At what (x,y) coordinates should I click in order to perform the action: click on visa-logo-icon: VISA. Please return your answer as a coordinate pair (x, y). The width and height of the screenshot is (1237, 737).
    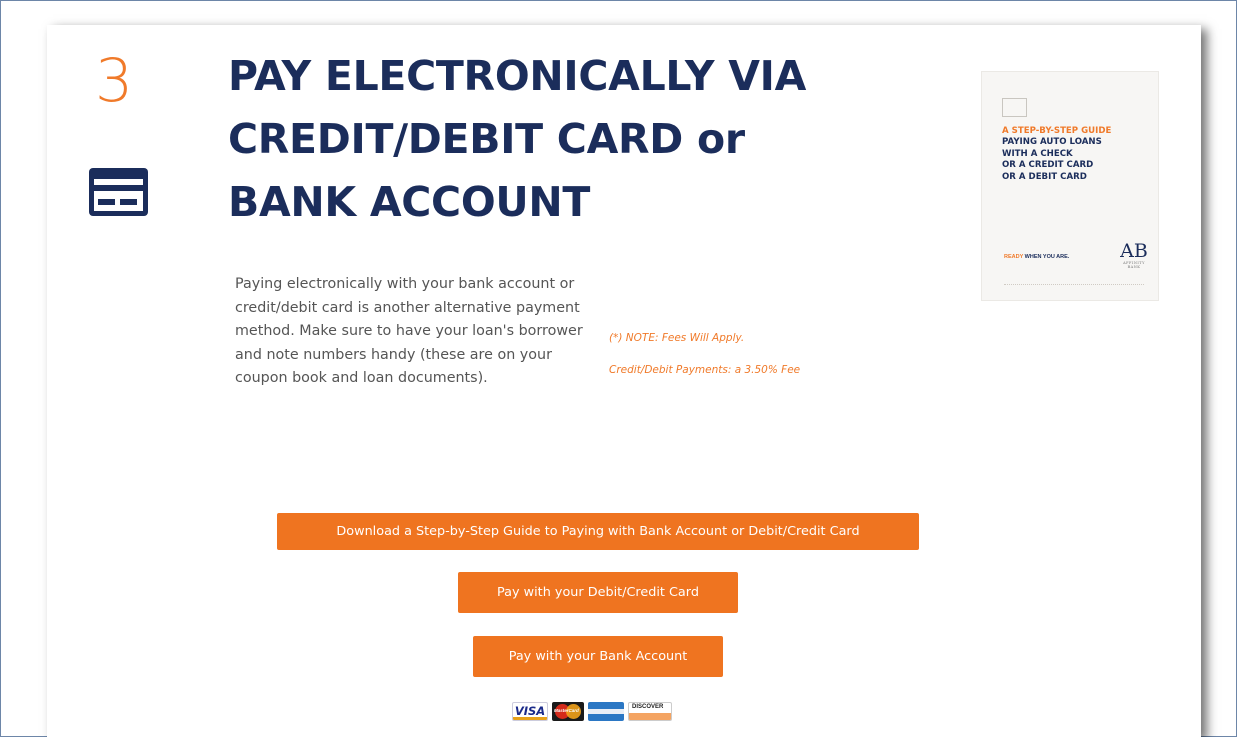
    Looking at the image, I should click on (530, 711).